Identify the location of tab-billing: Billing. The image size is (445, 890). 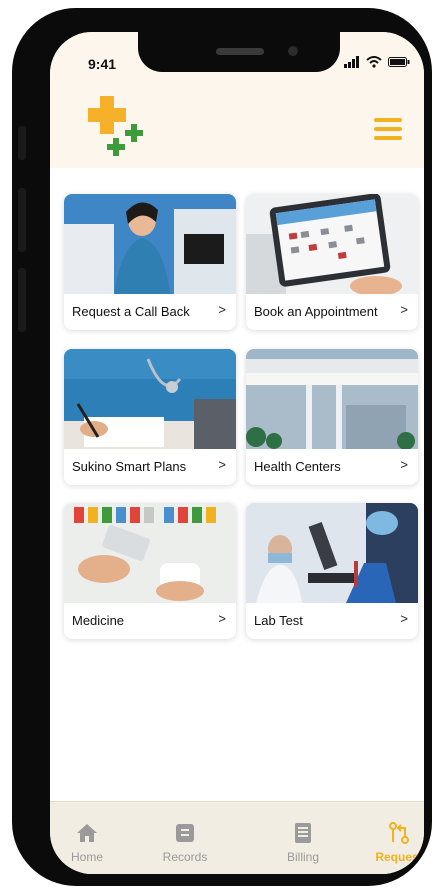
(303, 838).